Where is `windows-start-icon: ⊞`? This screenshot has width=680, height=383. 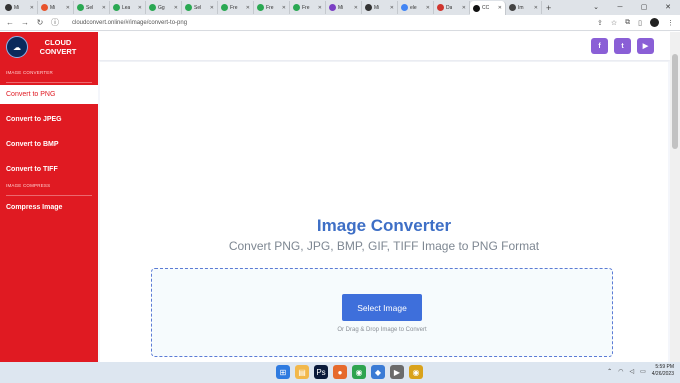
windows-start-icon: ⊞ is located at coordinates (283, 372).